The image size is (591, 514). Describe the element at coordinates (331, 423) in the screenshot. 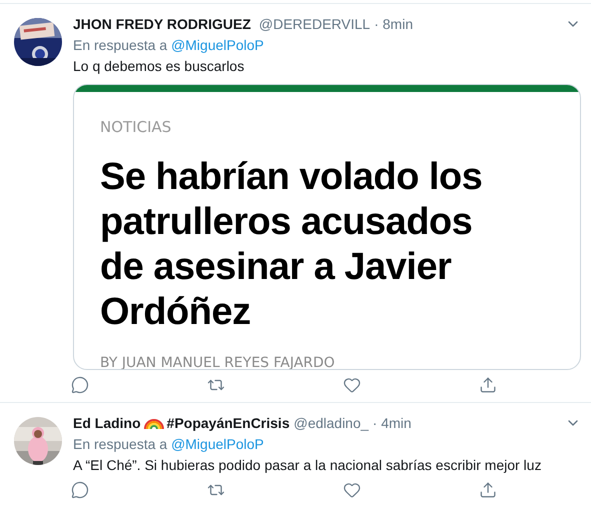

I see `user-handle: @edladino_` at that location.